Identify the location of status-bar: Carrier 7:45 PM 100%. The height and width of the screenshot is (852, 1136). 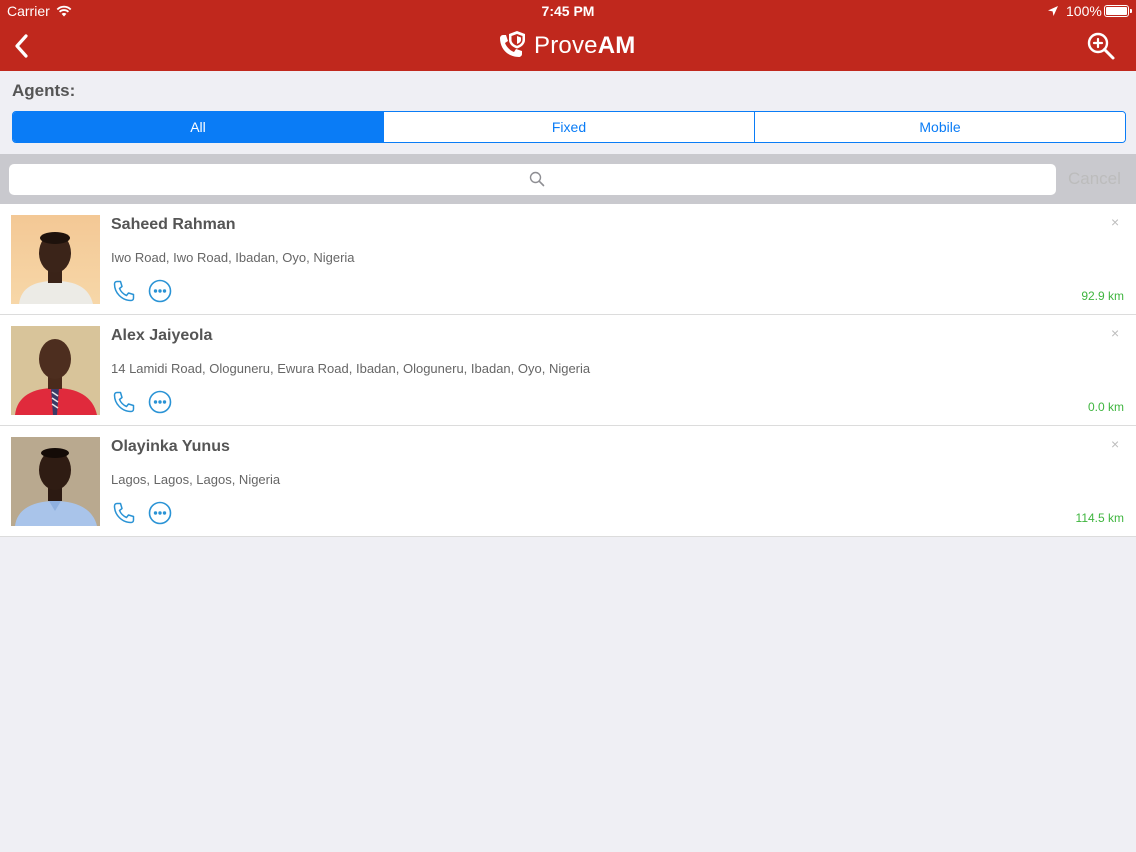
(568, 11).